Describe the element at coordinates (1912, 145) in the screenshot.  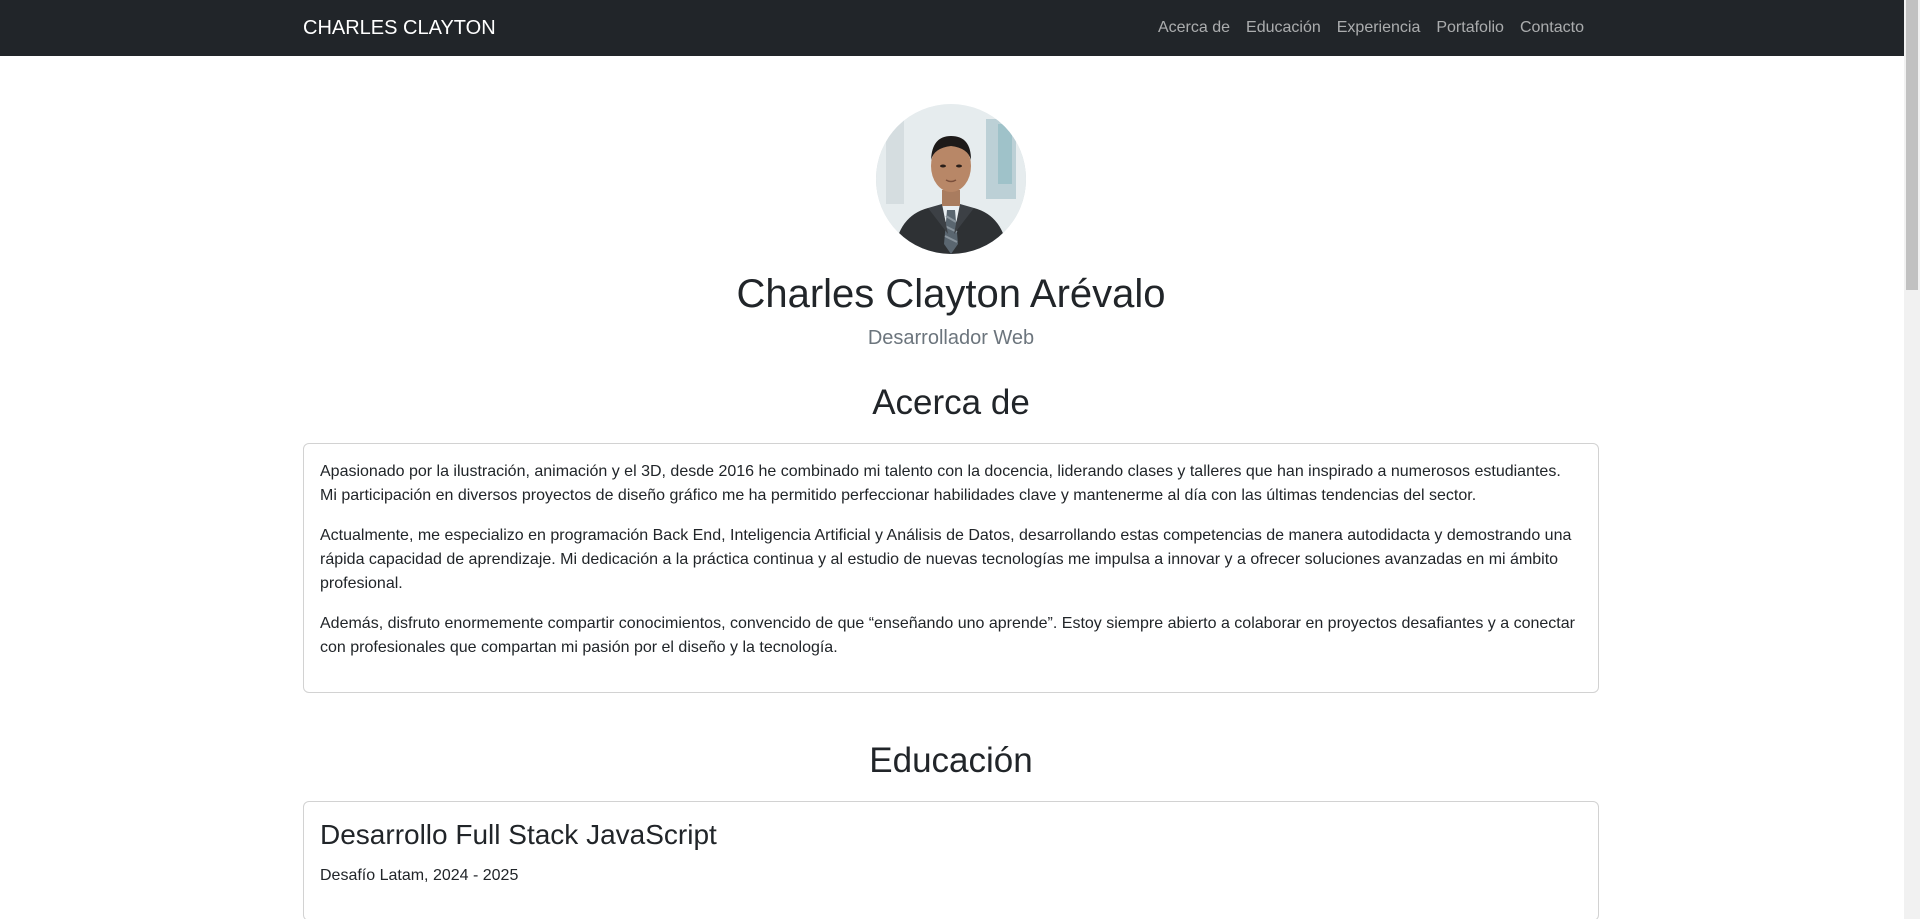
I see `scrollbar-thumb` at that location.